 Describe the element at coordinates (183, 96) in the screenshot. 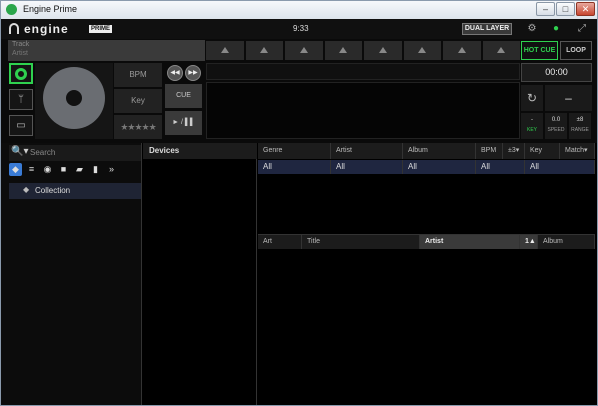

I see `cue-button: CUE` at that location.